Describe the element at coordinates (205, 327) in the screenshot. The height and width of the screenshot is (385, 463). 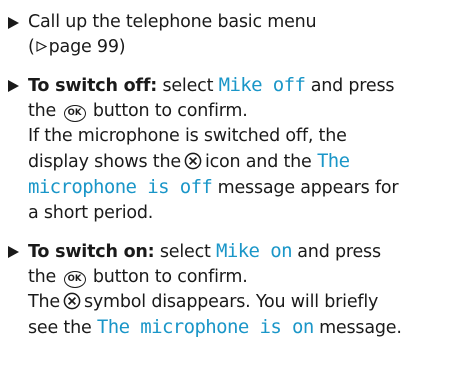
I see `display-message: The microphone is on` at that location.